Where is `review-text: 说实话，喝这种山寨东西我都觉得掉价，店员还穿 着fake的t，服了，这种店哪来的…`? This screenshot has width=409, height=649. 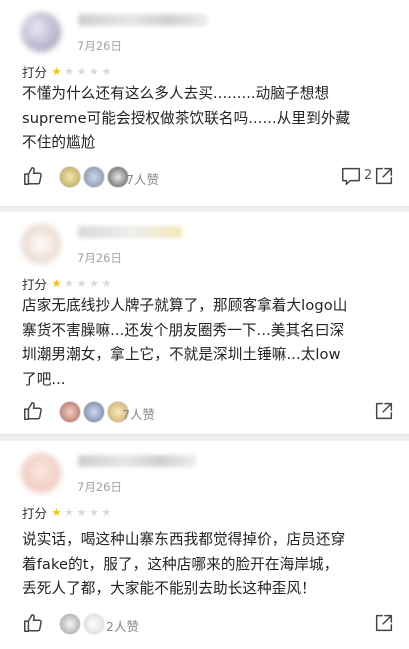 review-text: 说实话，喝这种山寨东西我都觉得掉价，店员还穿 着fake的t，服了，这种店哪来的… is located at coordinates (207, 565).